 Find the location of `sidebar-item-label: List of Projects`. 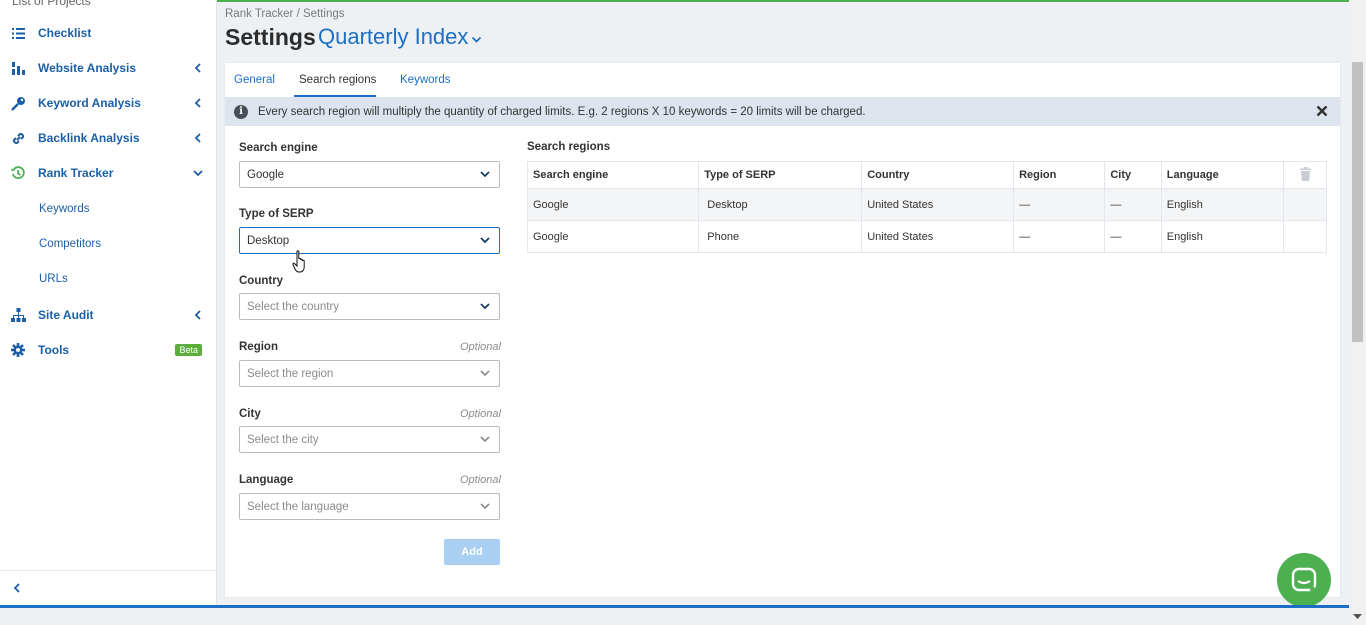

sidebar-item-label: List of Projects is located at coordinates (51, 4).